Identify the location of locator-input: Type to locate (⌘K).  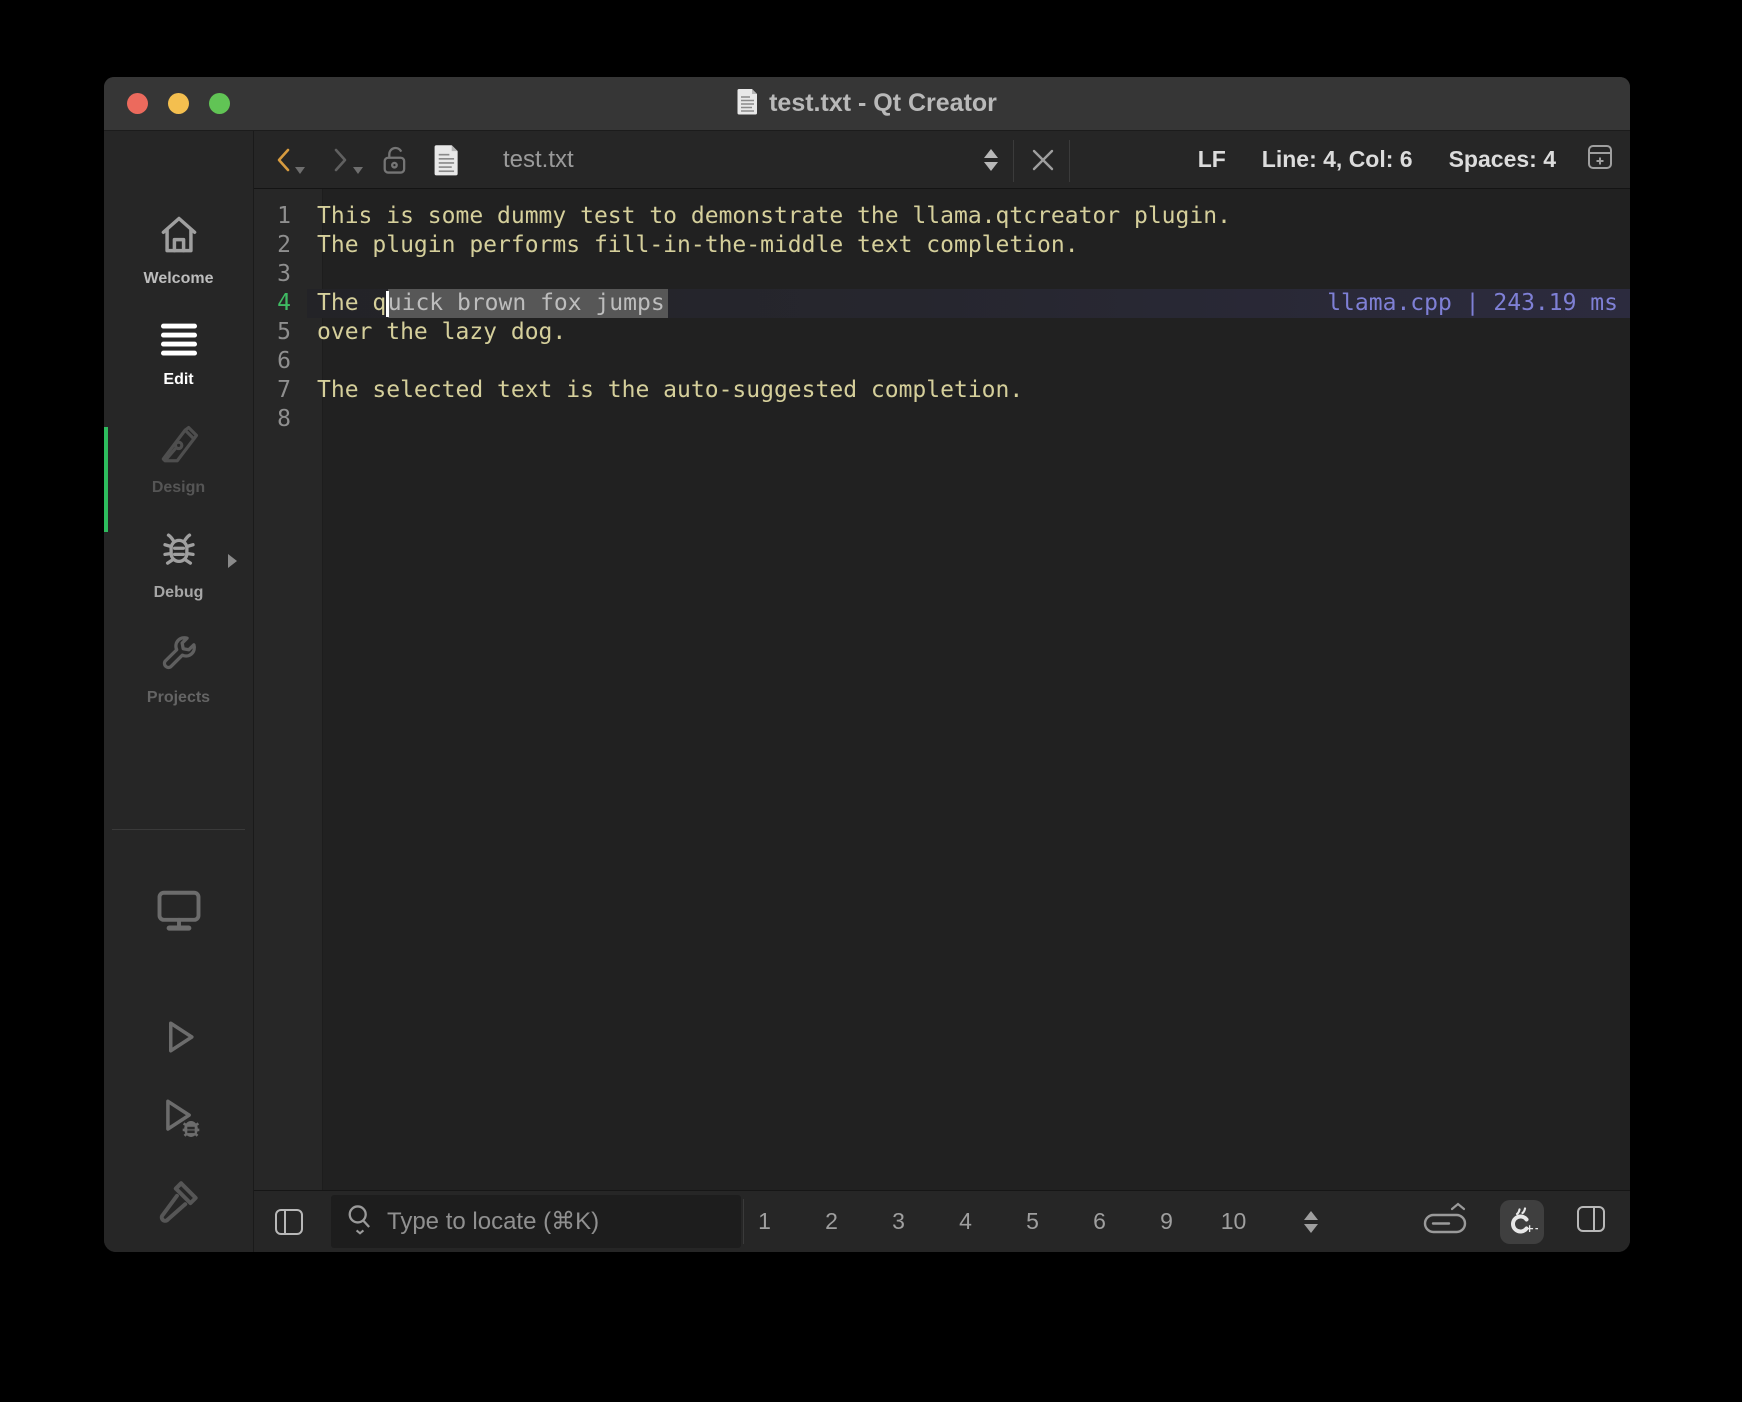
(536, 1221).